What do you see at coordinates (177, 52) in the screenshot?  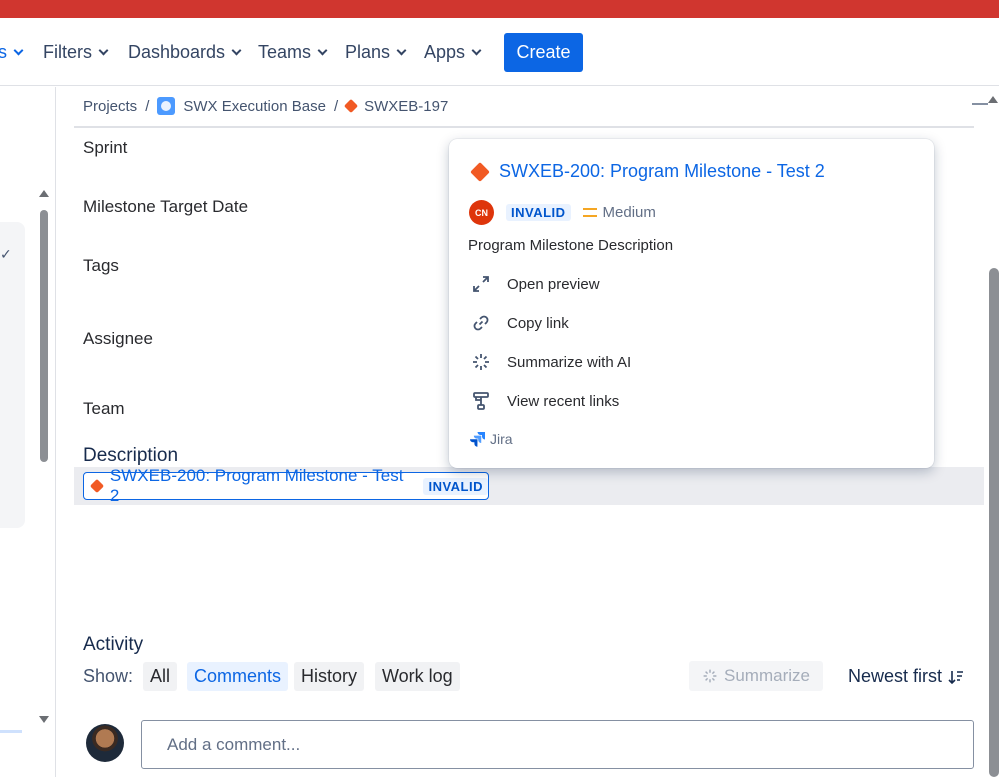 I see `nav-item-label: Dashboards` at bounding box center [177, 52].